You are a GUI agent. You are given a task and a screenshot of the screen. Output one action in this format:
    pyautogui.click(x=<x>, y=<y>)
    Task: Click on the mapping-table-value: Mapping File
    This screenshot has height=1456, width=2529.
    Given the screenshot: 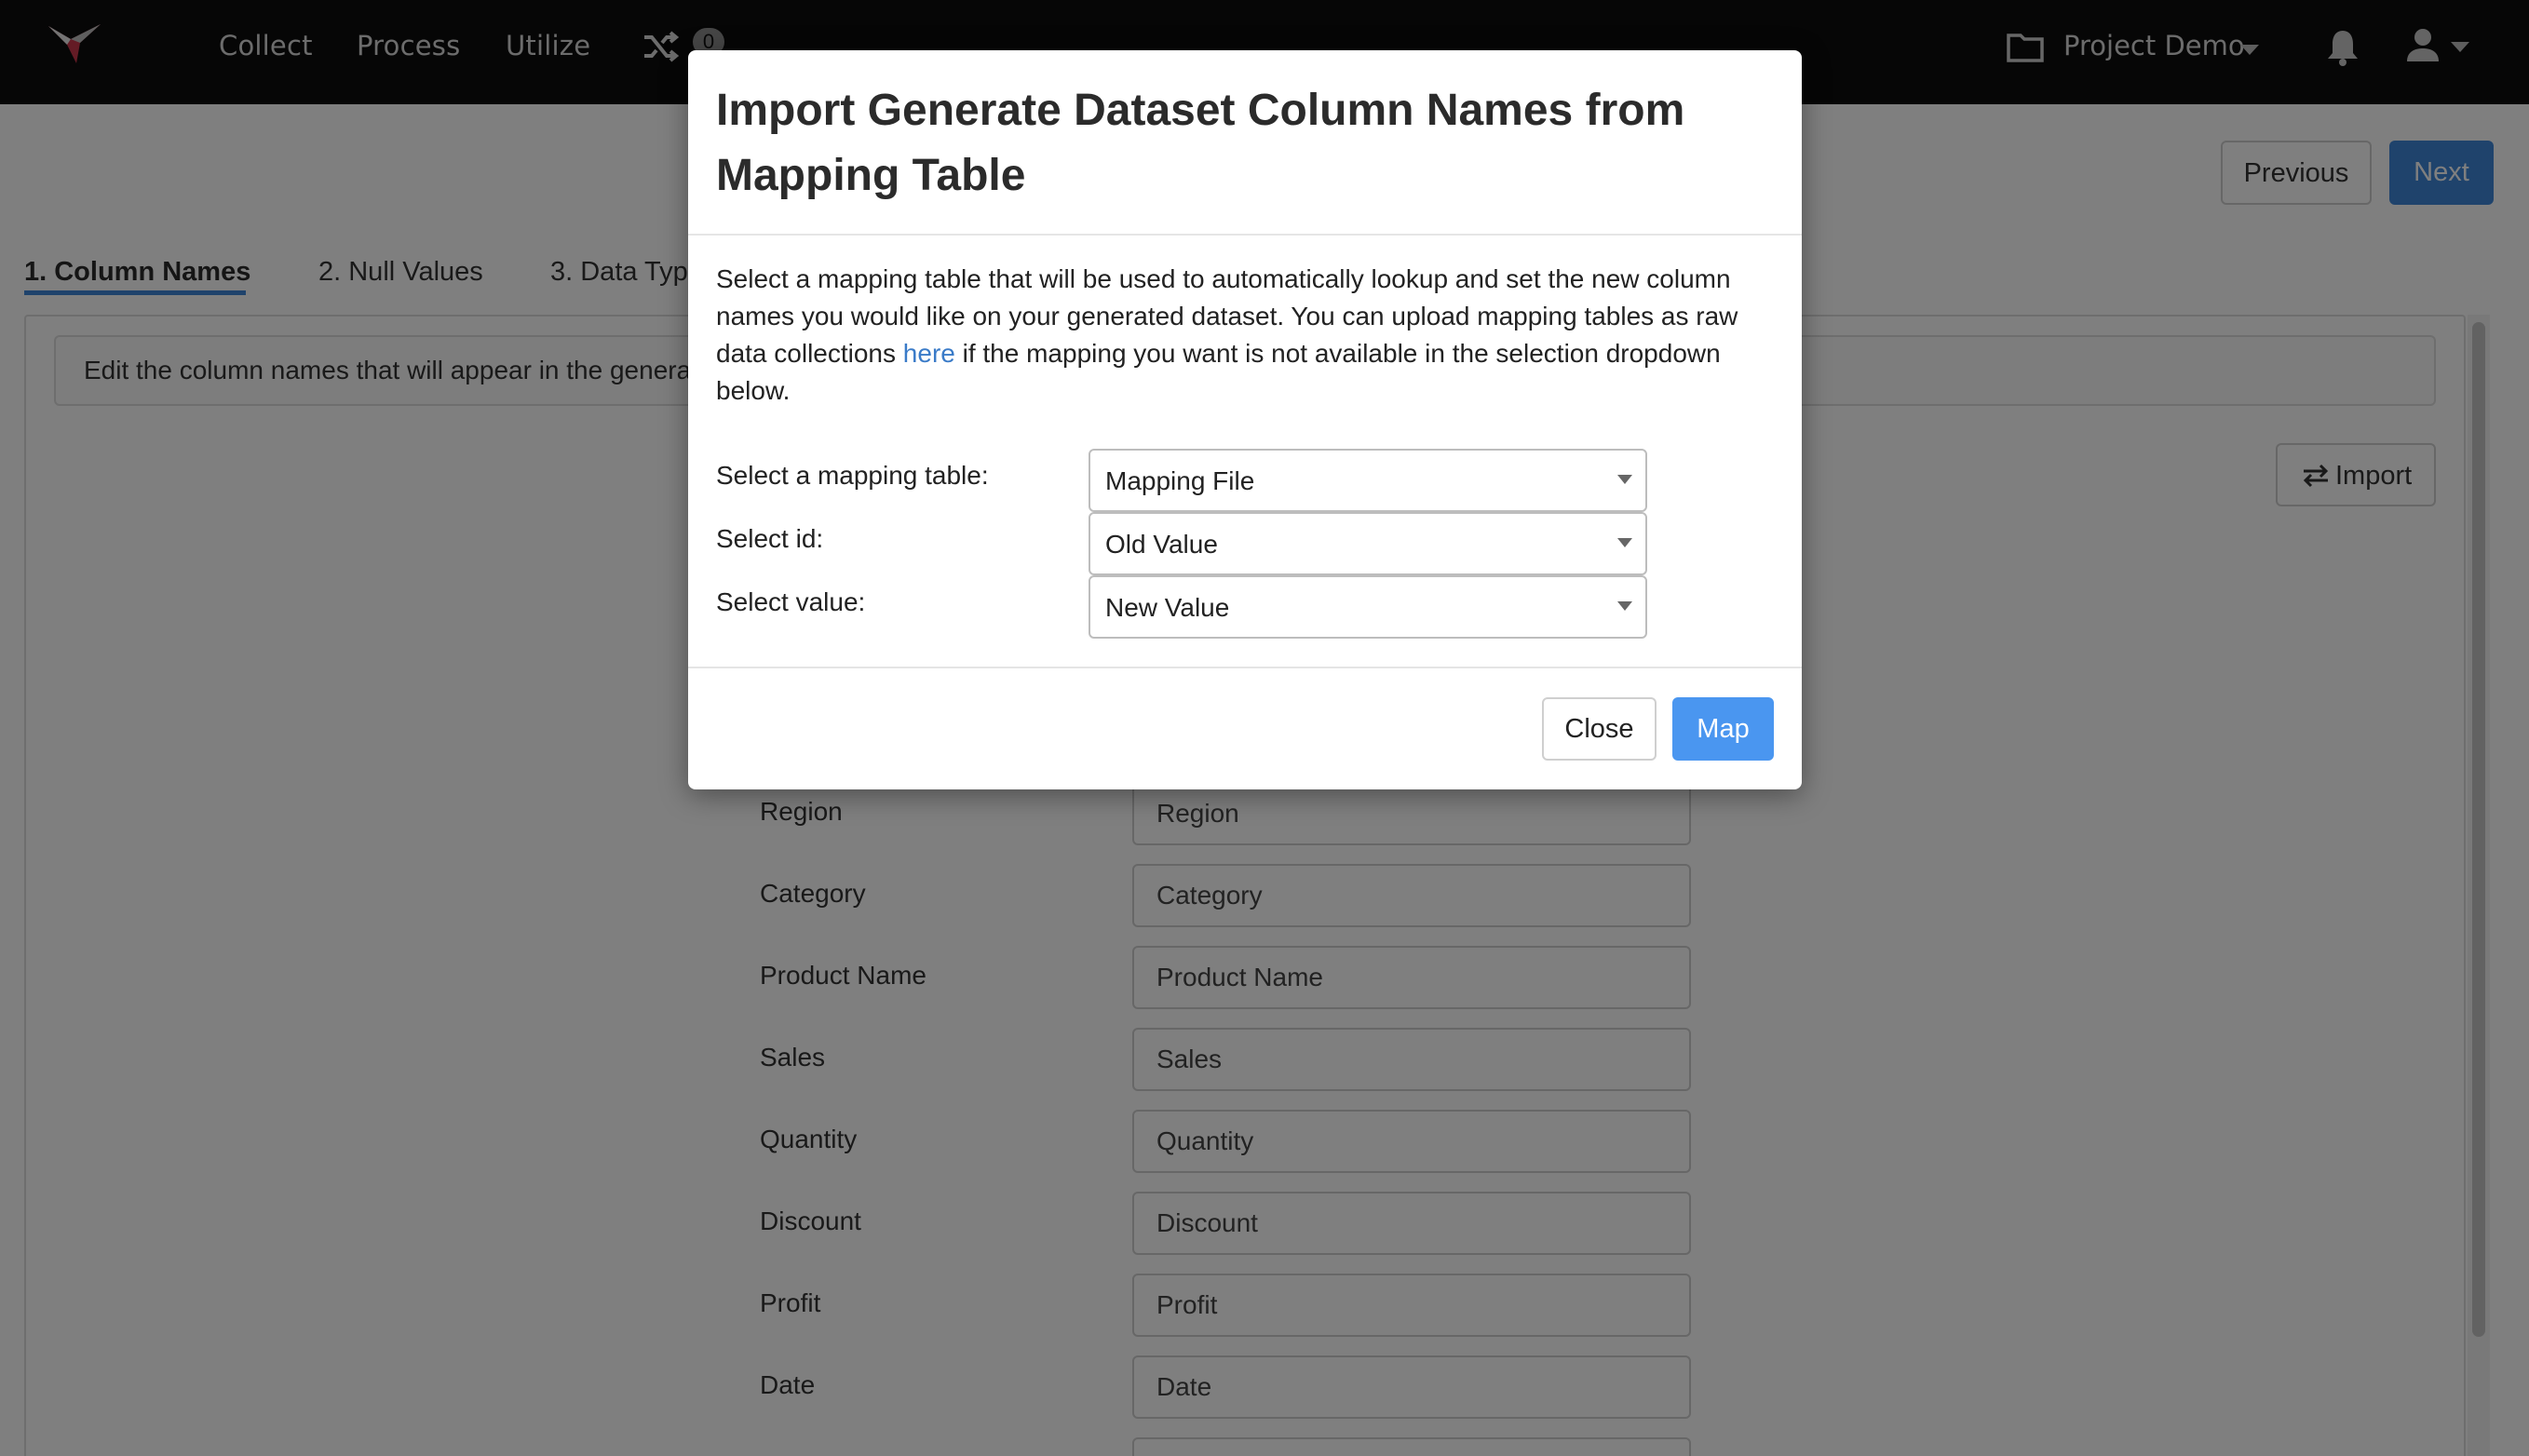 What is the action you would take?
    pyautogui.click(x=1180, y=480)
    